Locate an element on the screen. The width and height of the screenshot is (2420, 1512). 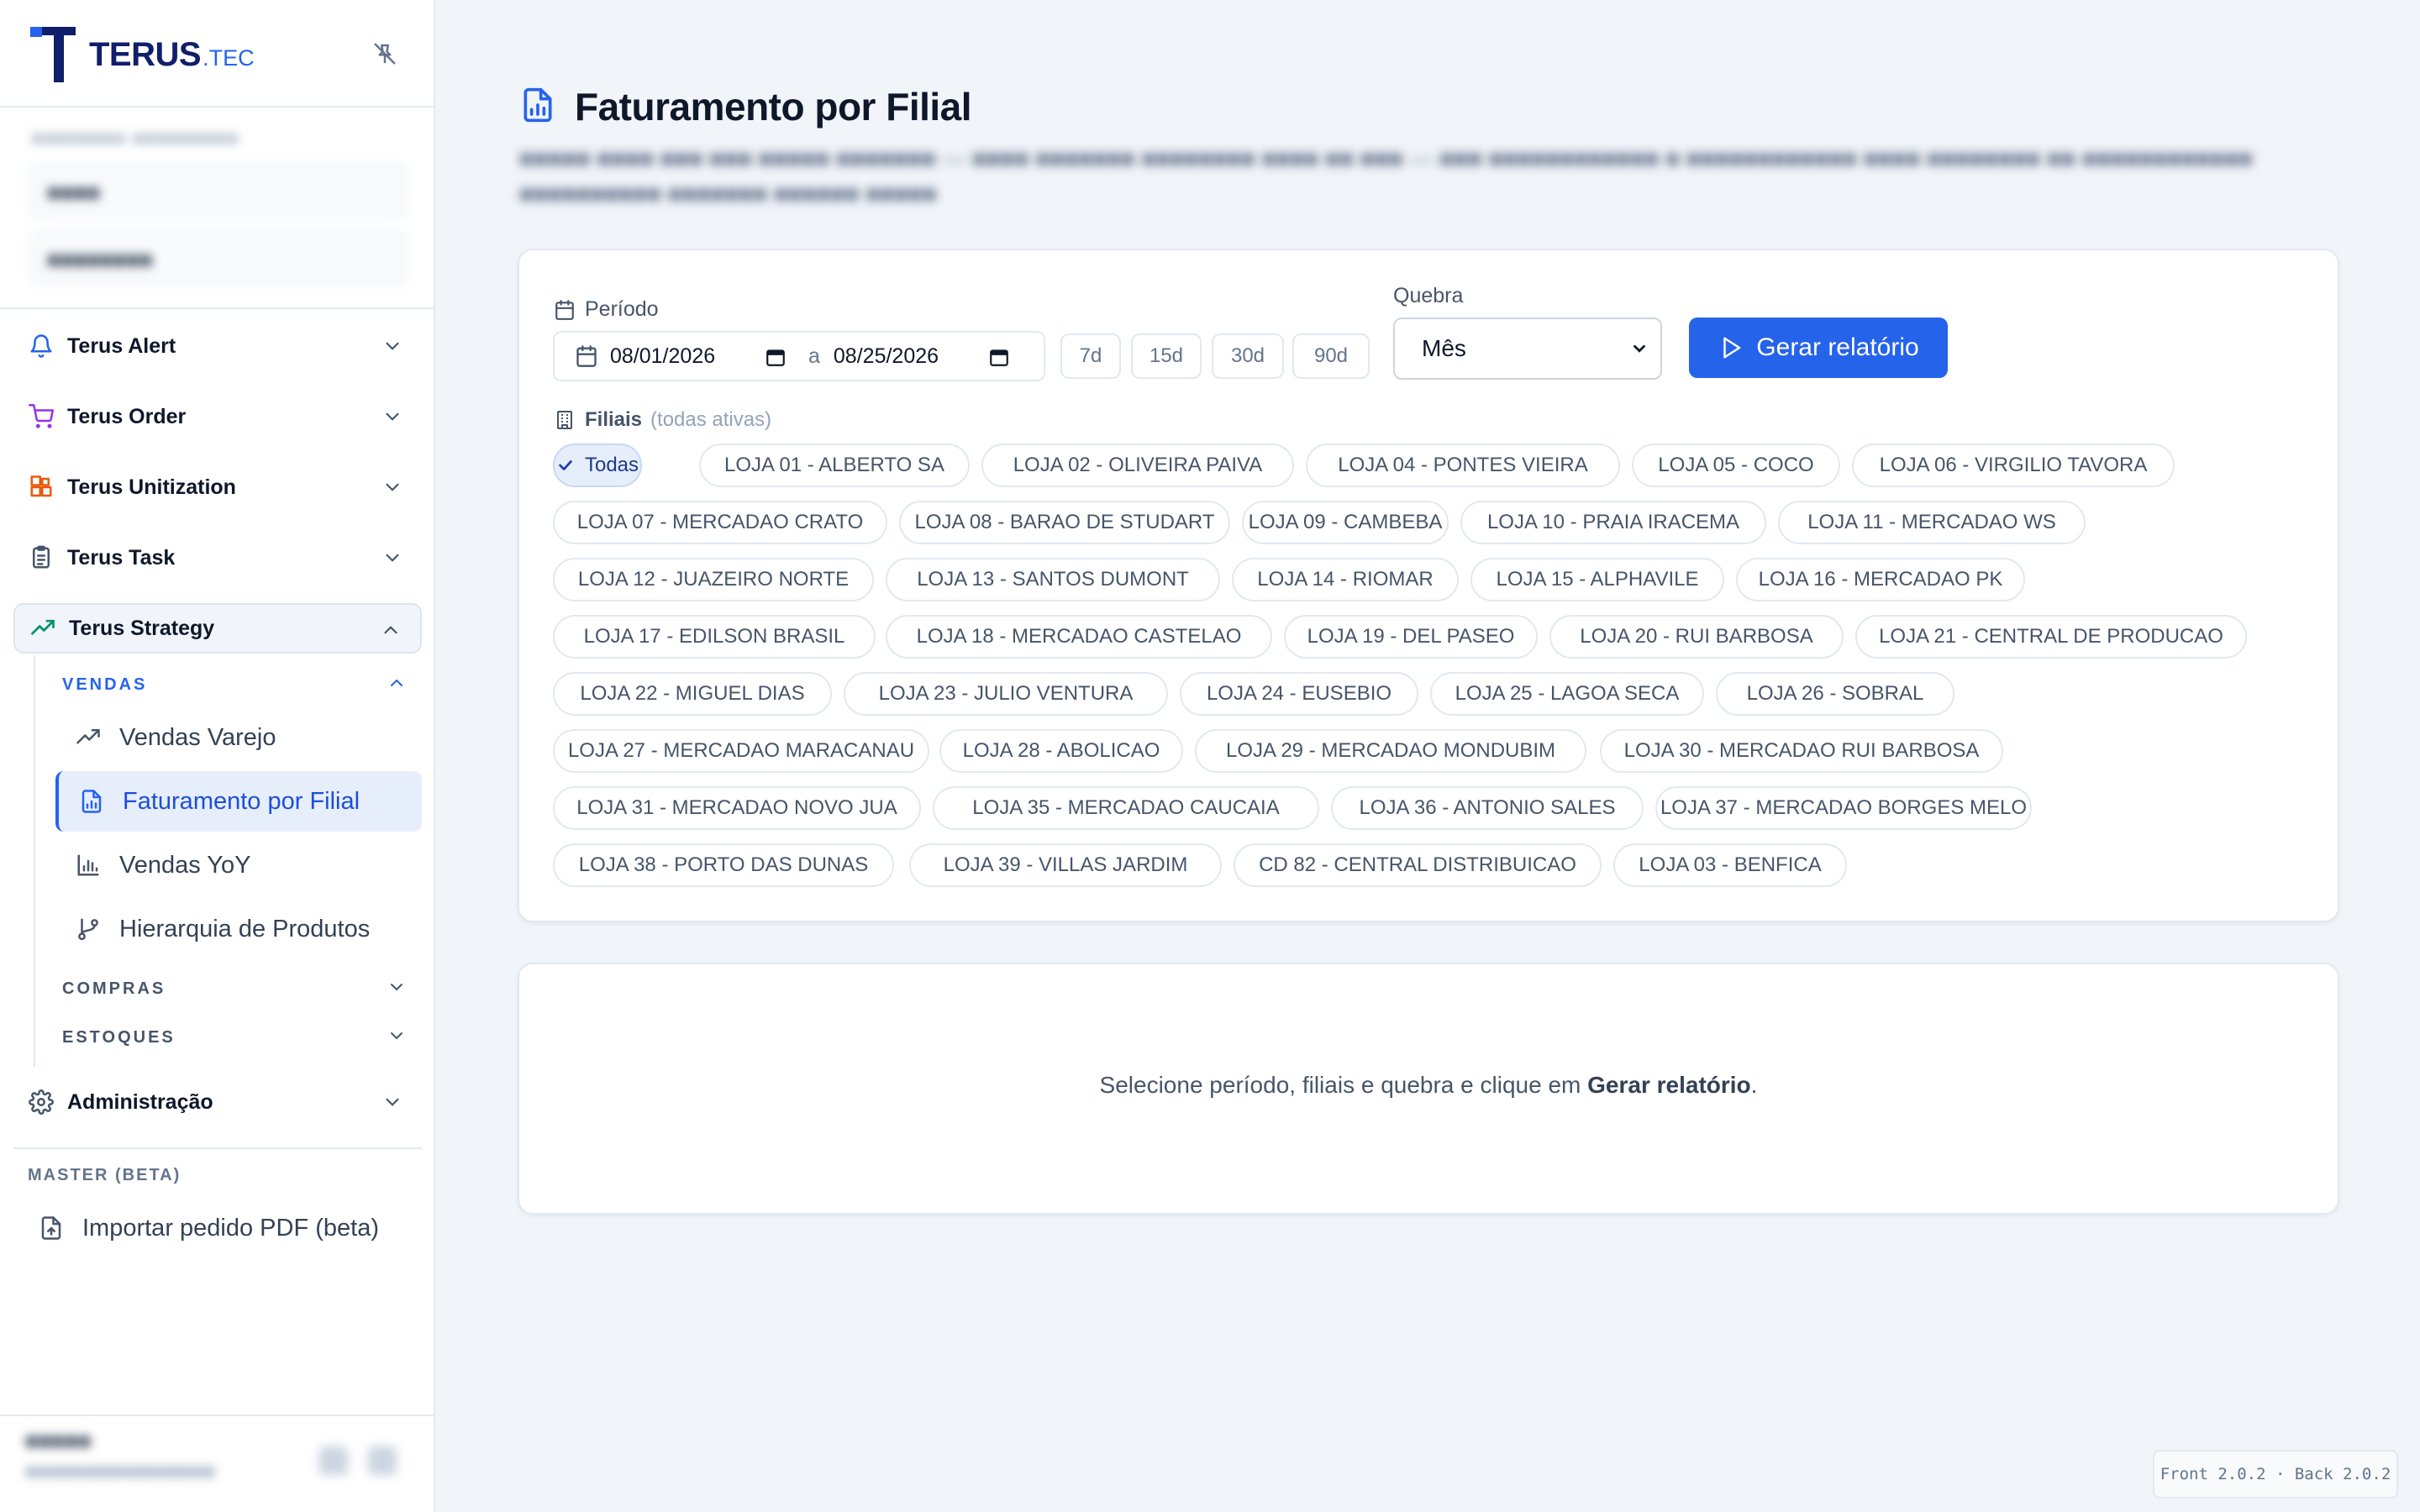
branch-chip: LOJA 07 - MERCADAO CRATO is located at coordinates (720, 522).